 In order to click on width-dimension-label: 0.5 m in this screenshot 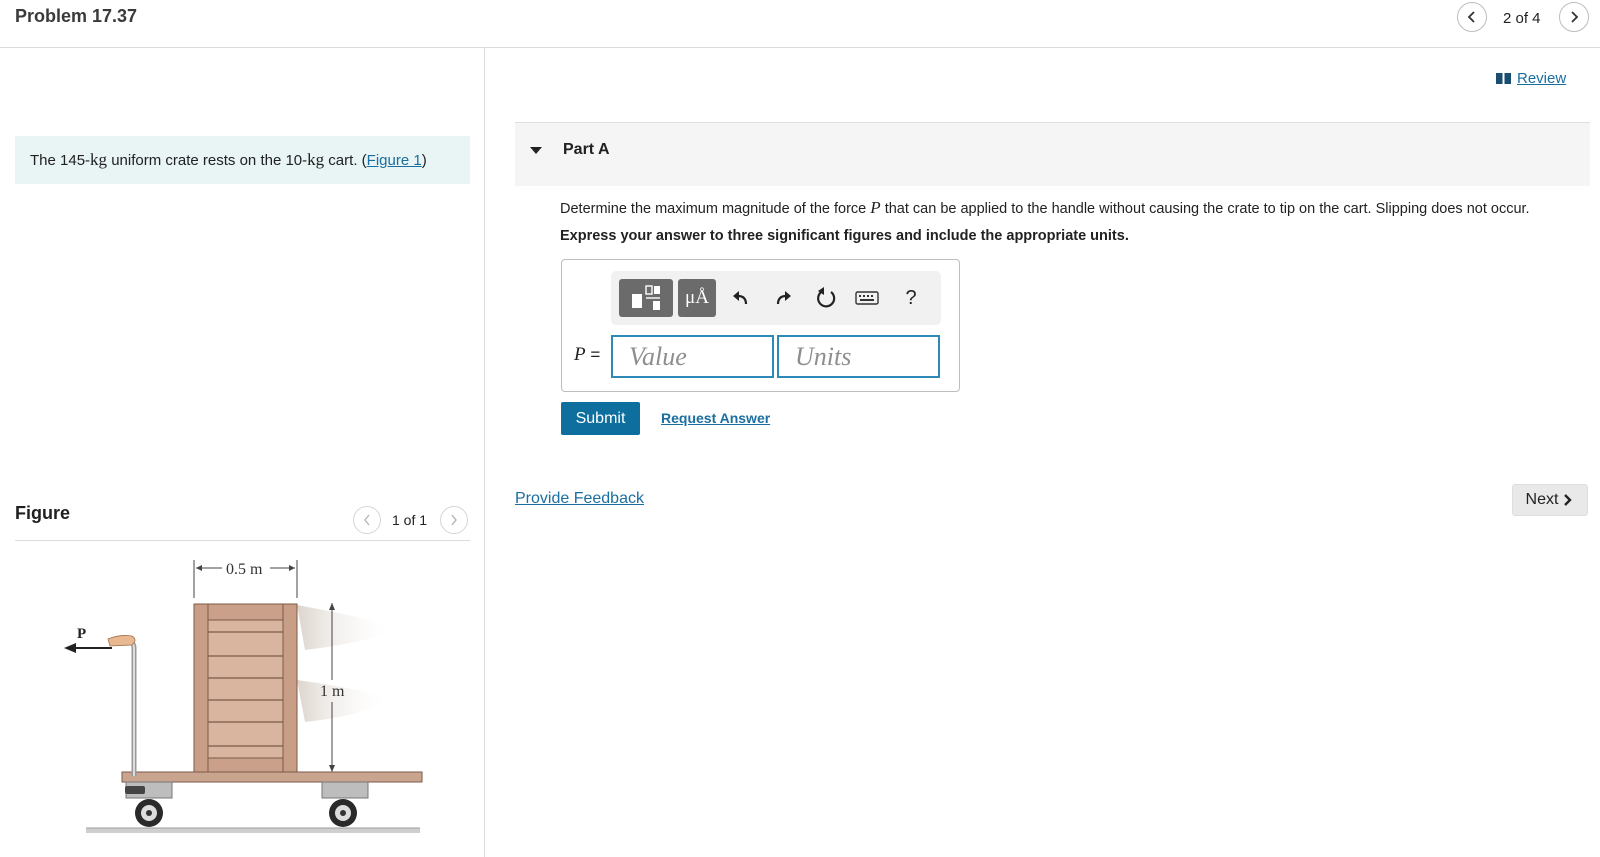, I will do `click(244, 569)`.